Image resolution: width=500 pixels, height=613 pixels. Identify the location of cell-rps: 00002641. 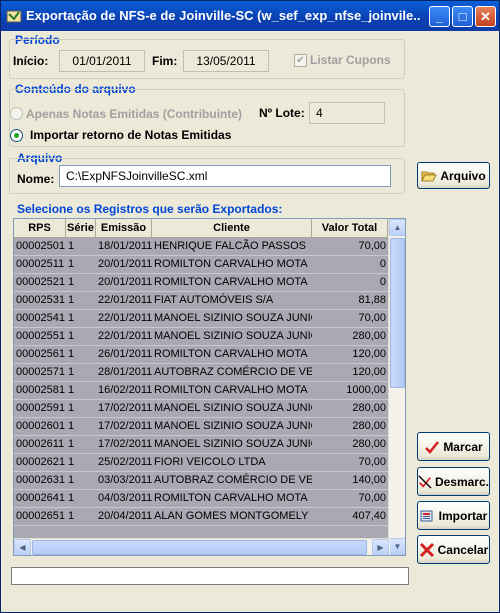
(40, 498).